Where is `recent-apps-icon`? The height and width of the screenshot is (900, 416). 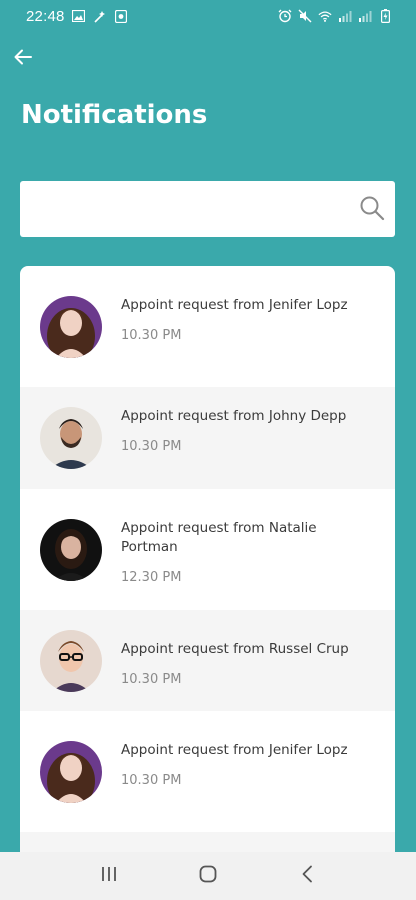 recent-apps-icon is located at coordinates (109, 876).